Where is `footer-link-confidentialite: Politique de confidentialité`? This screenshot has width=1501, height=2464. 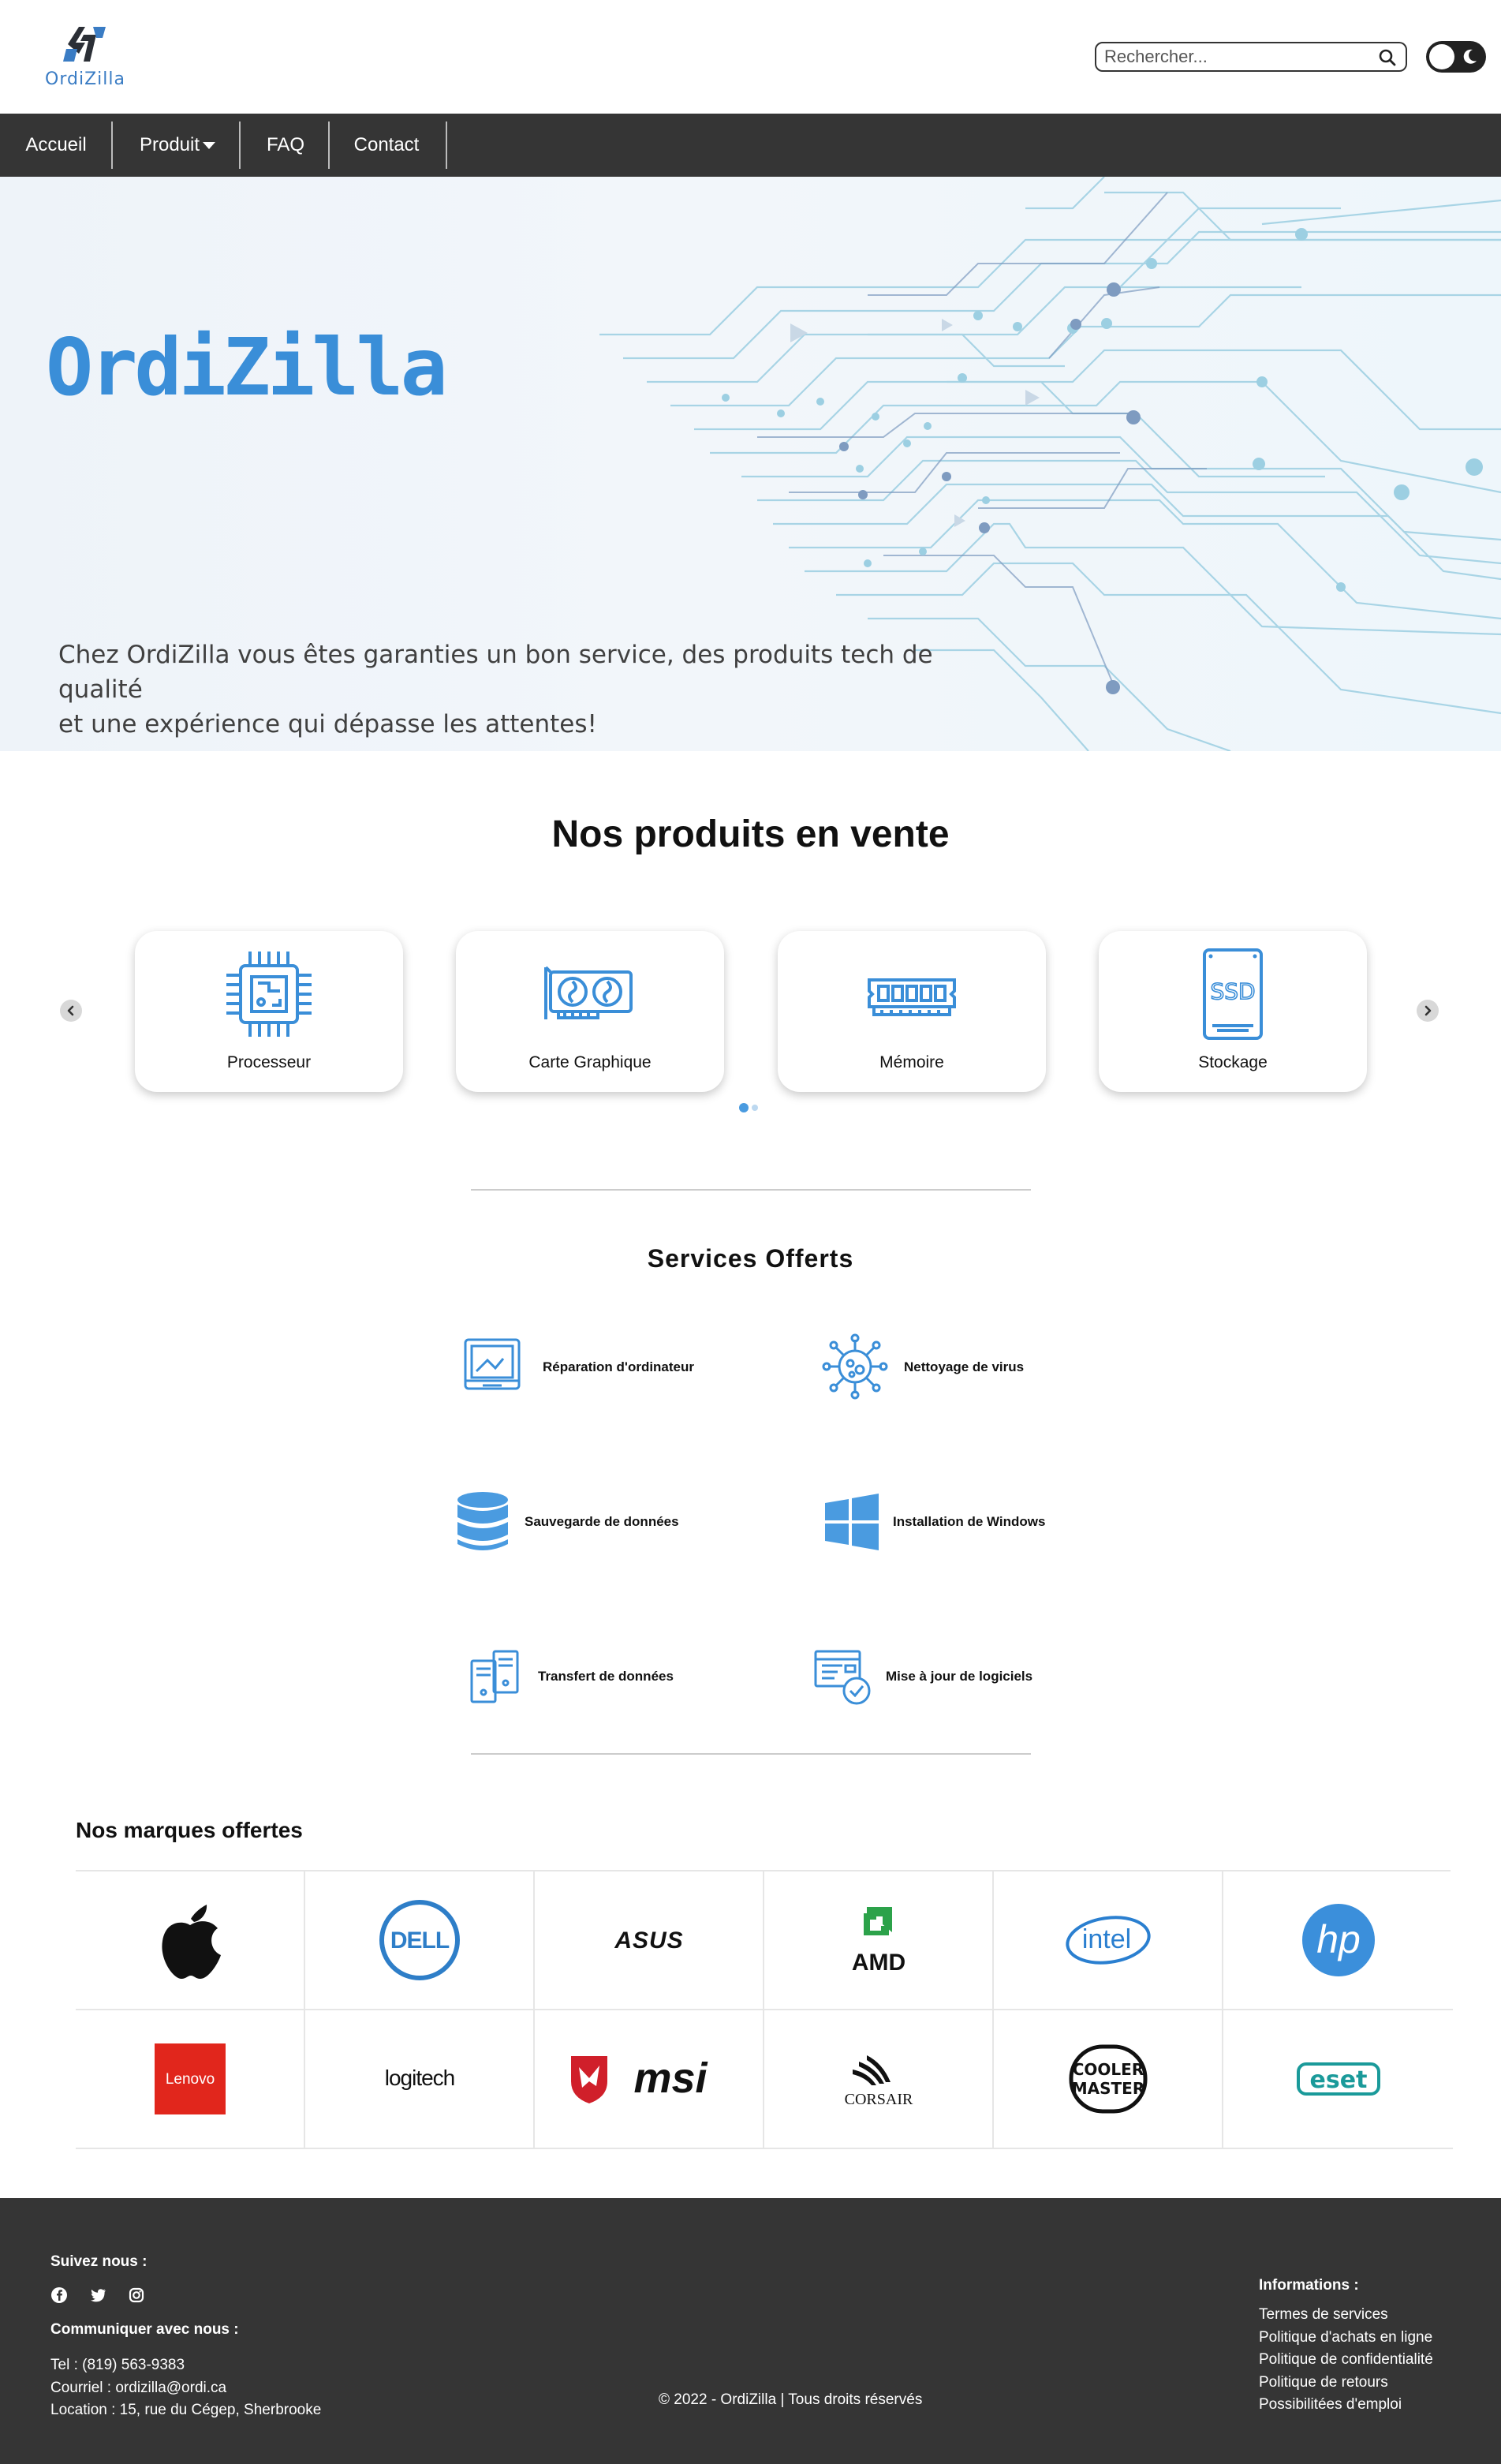
footer-link-confidentialite: Politique de confidentialité is located at coordinates (1346, 2360).